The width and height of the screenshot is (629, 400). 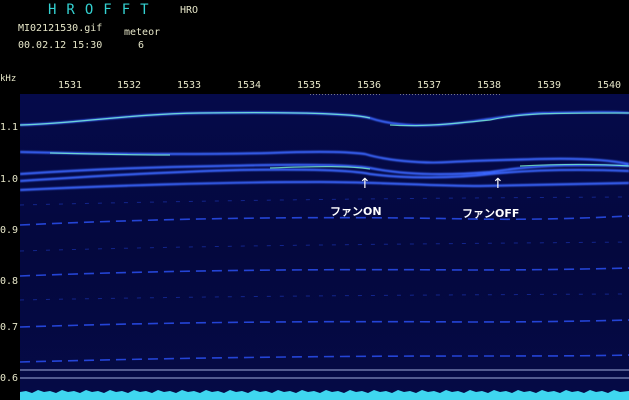 I want to click on fan-on-annotation: ファンON, so click(x=356, y=211).